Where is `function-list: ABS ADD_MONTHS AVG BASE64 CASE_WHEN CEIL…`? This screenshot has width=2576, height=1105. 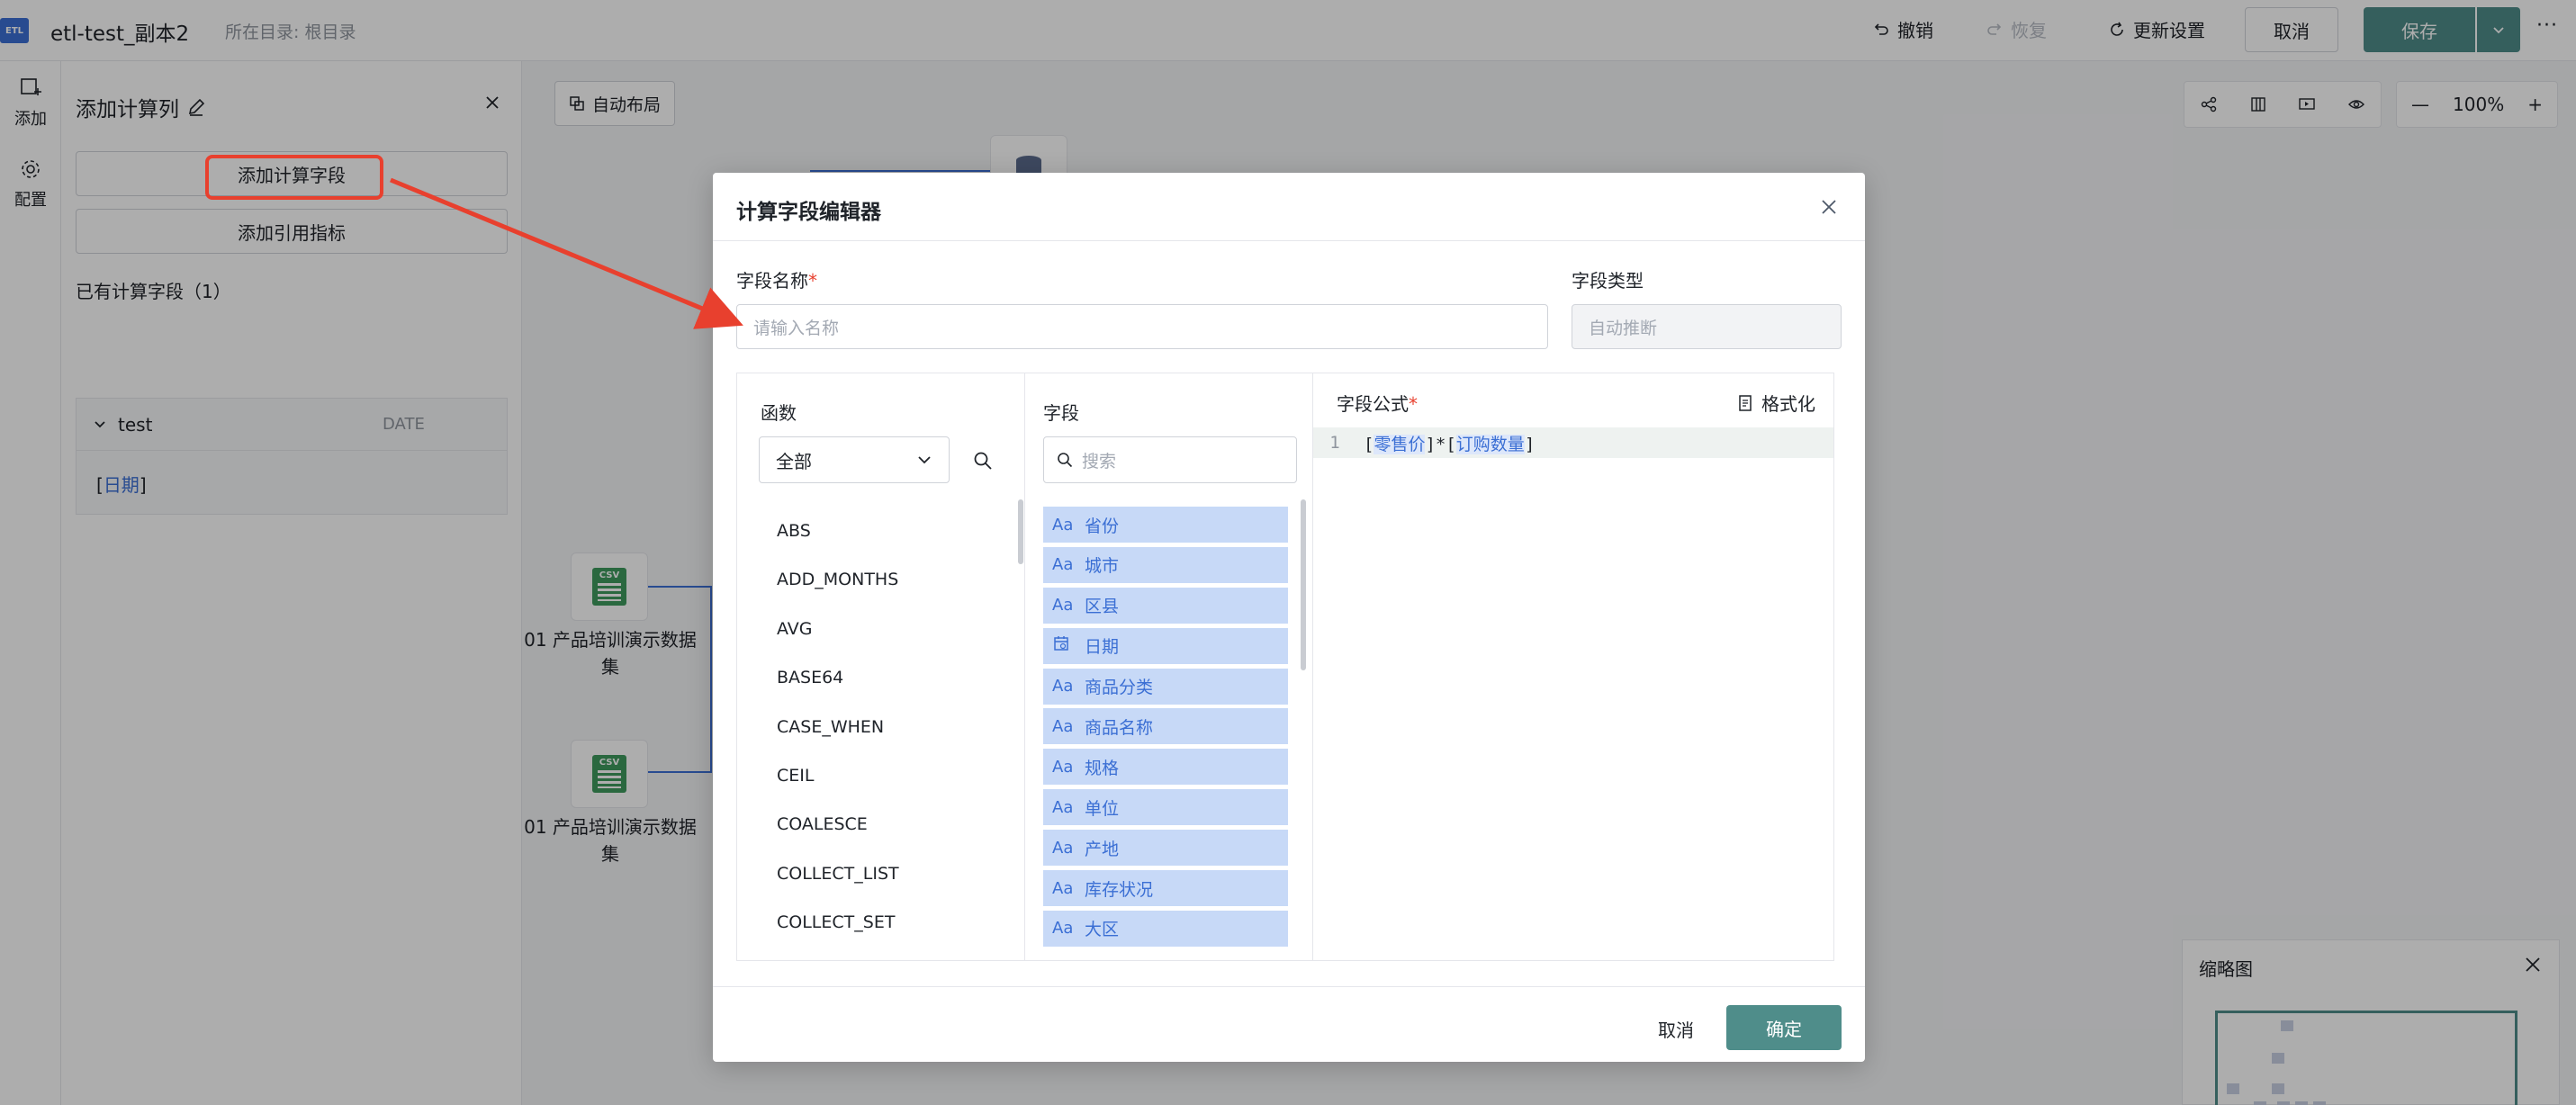
function-list: ABS ADD_MONTHS AVG BASE64 CASE_WHEN CEIL… is located at coordinates (838, 727).